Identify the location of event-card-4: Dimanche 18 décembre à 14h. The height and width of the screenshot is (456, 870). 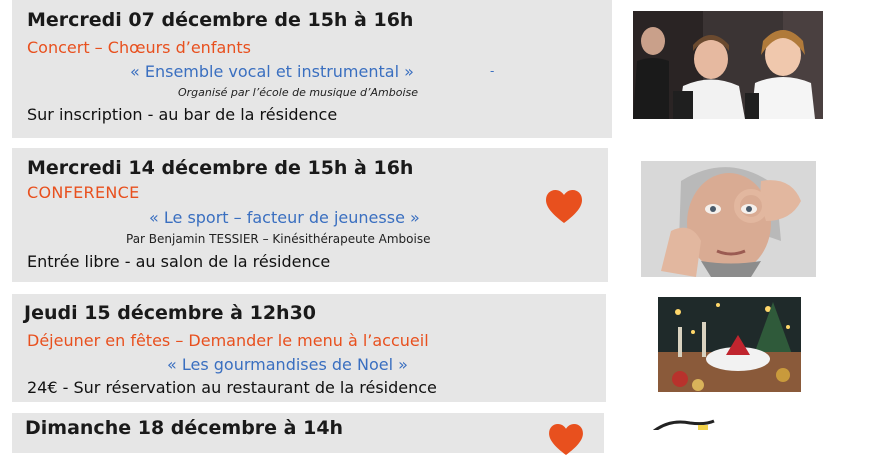
(308, 434).